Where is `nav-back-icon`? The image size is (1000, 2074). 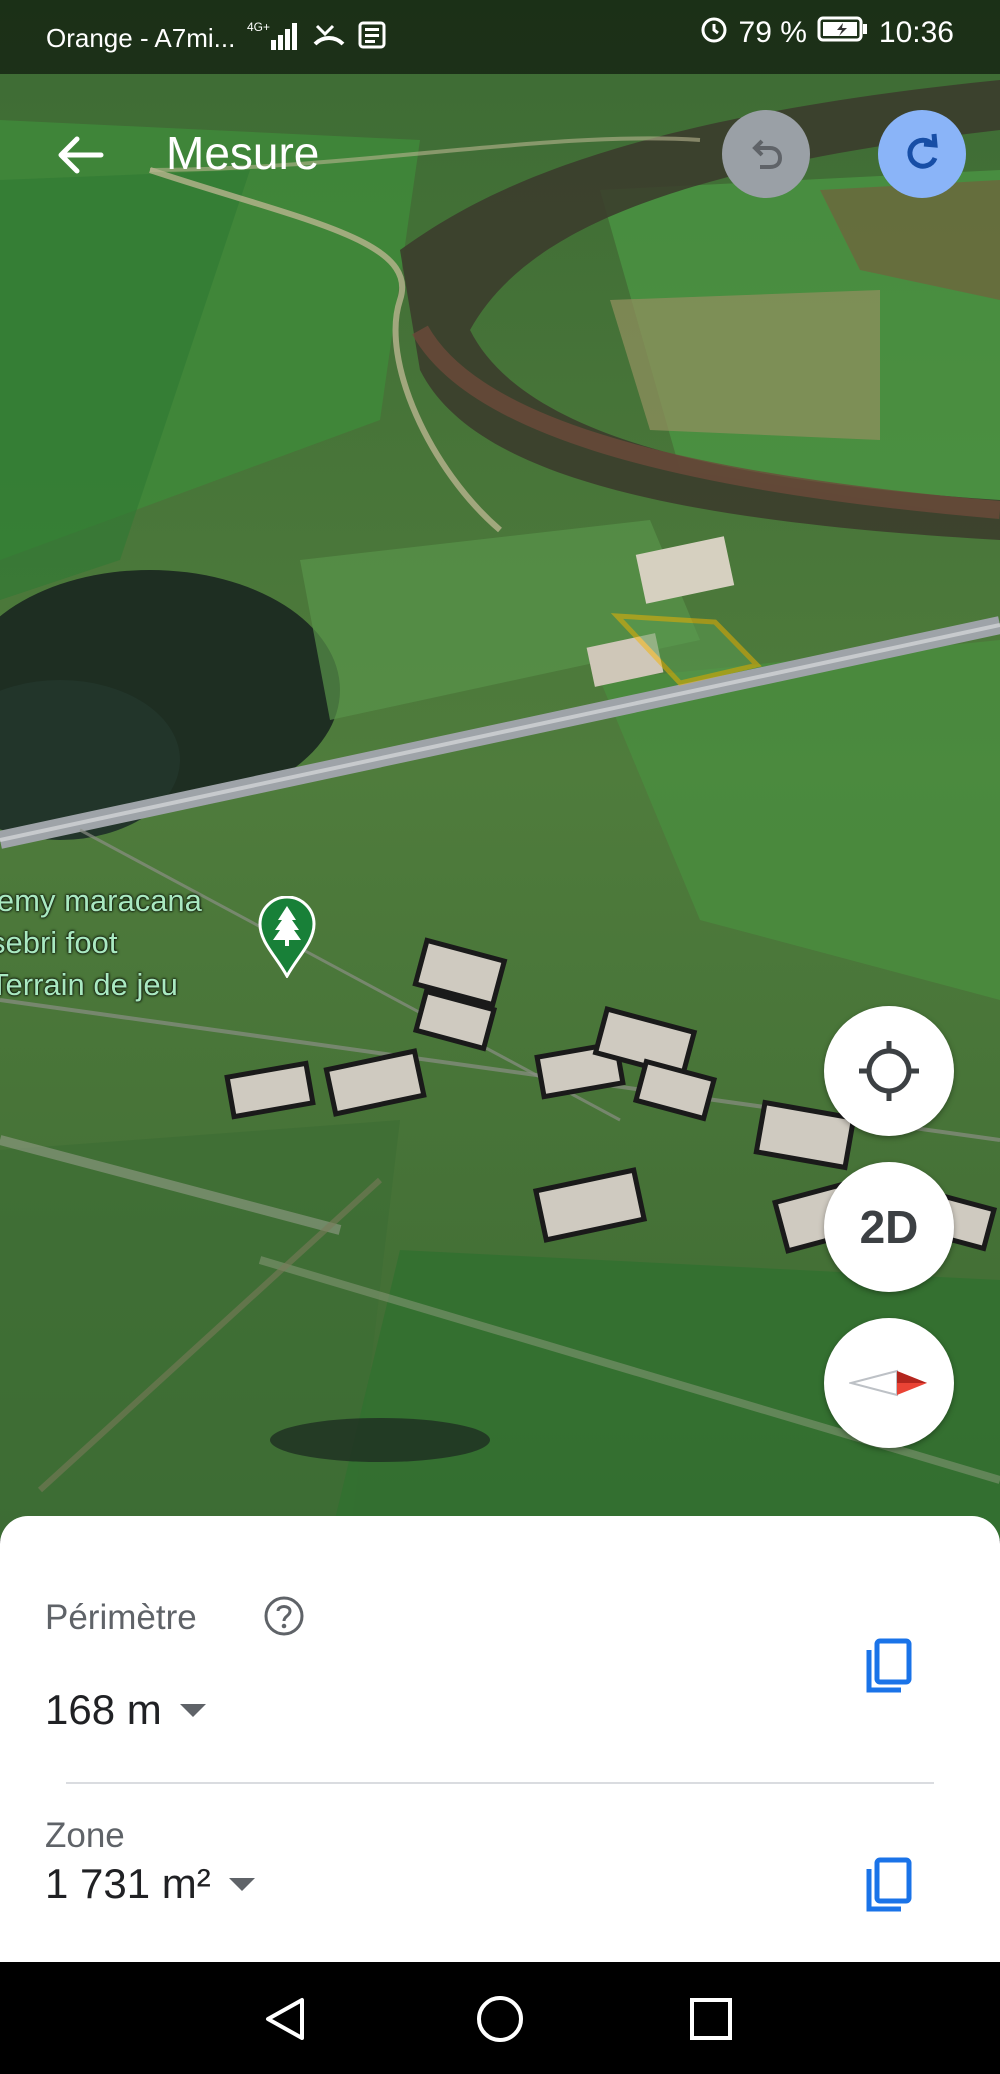
nav-back-icon is located at coordinates (285, 2019).